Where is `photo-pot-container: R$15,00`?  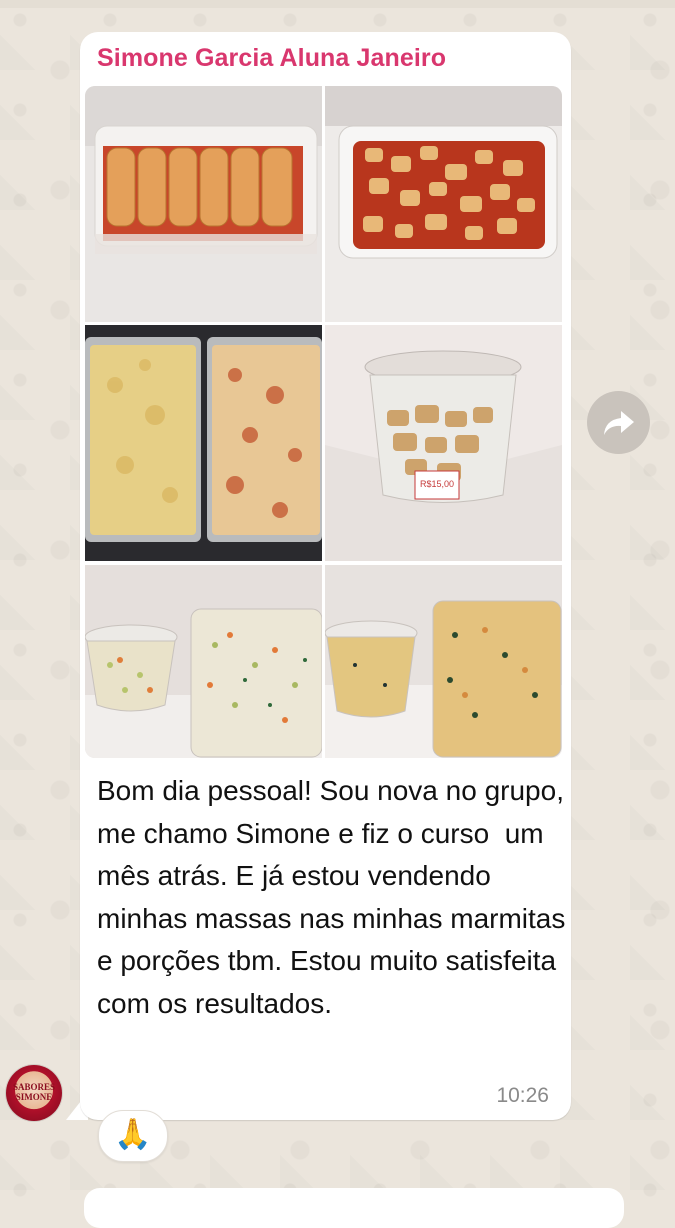 photo-pot-container: R$15,00 is located at coordinates (443, 443).